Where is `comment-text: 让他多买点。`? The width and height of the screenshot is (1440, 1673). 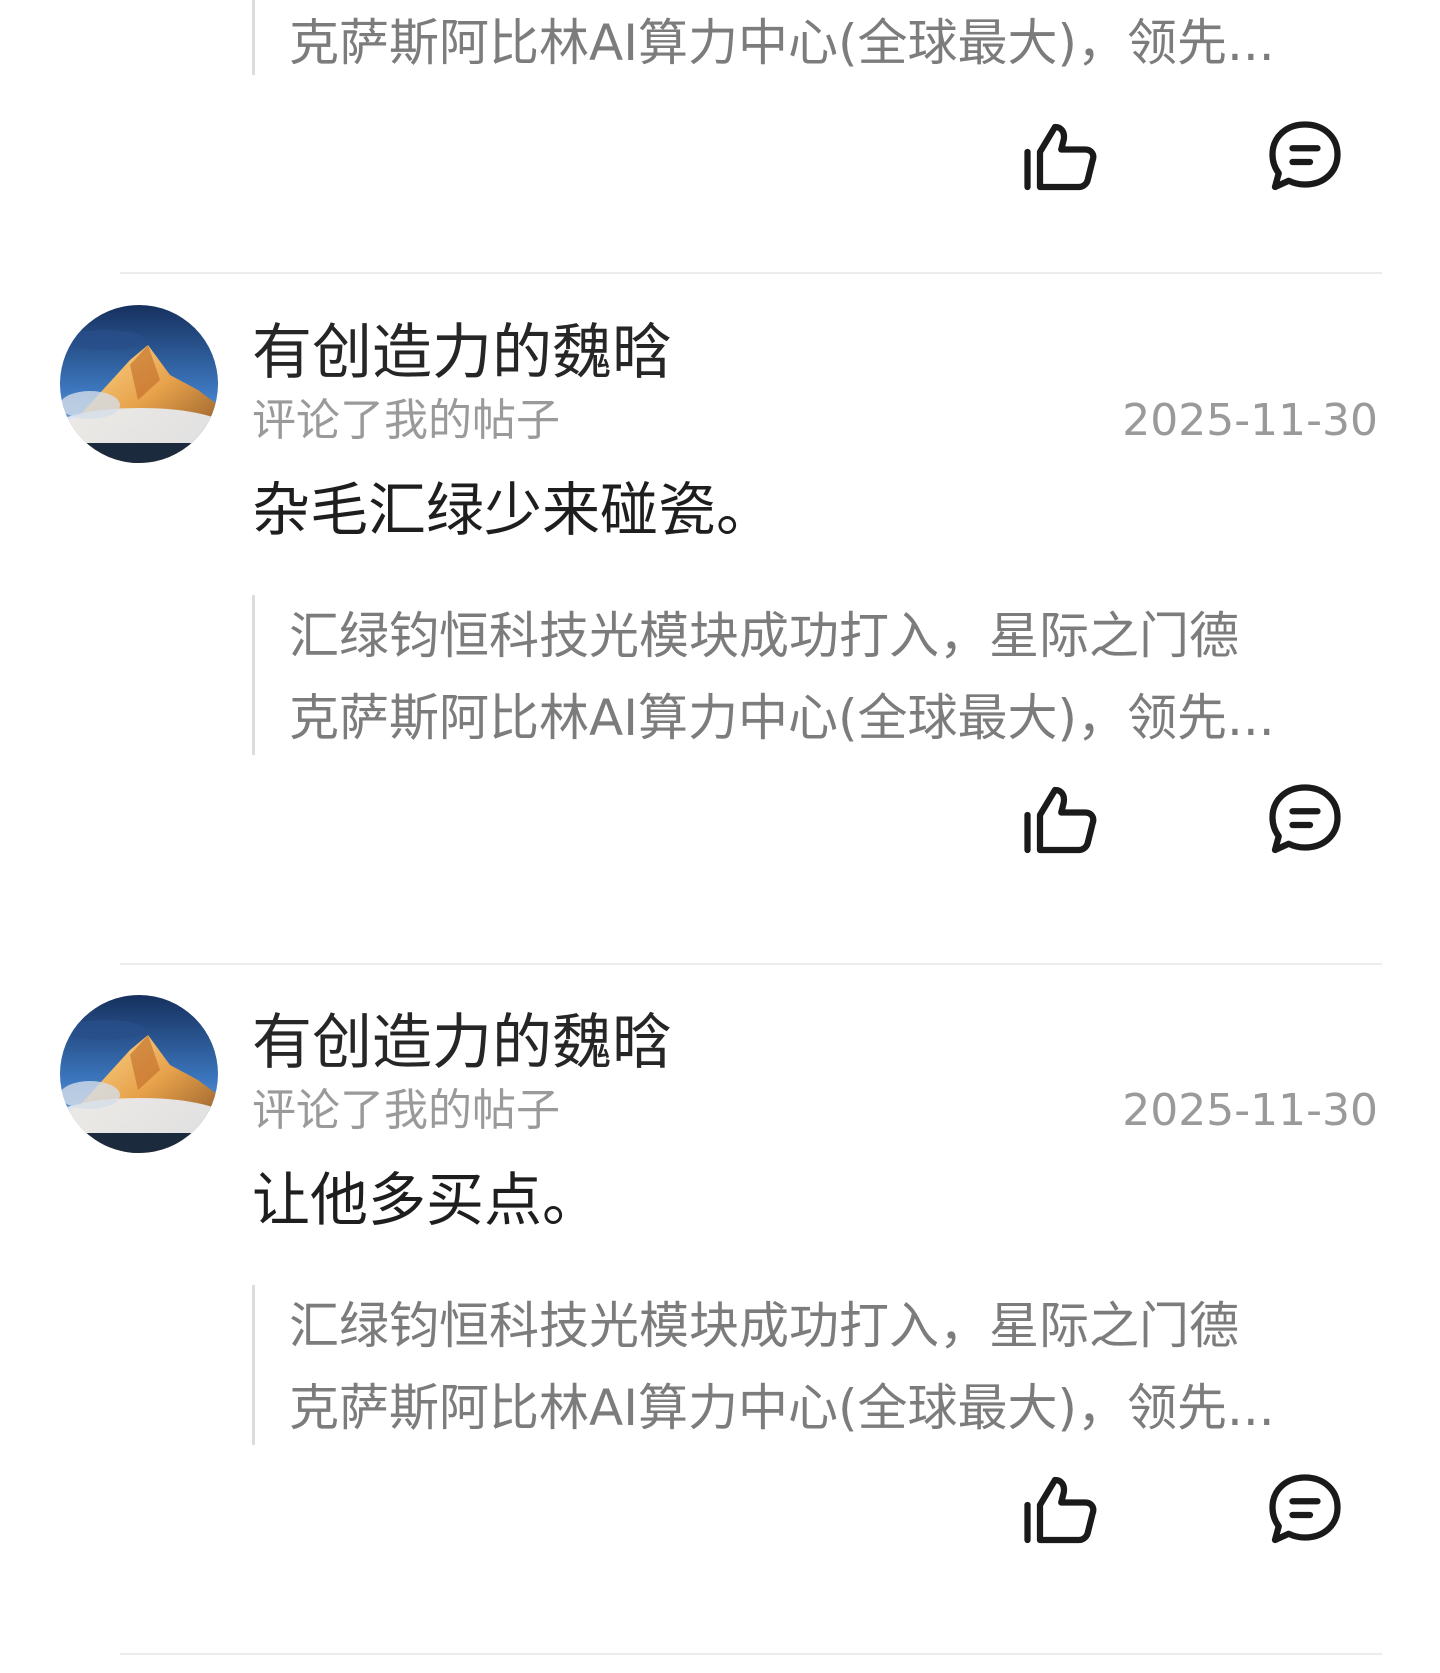 comment-text: 让他多买点。 is located at coordinates (426, 1200).